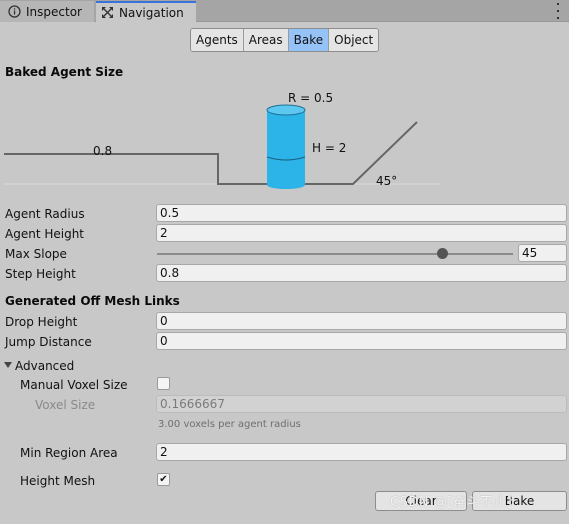 This screenshot has height=524, width=569. I want to click on tab-navigation: Navigation, so click(146, 11).